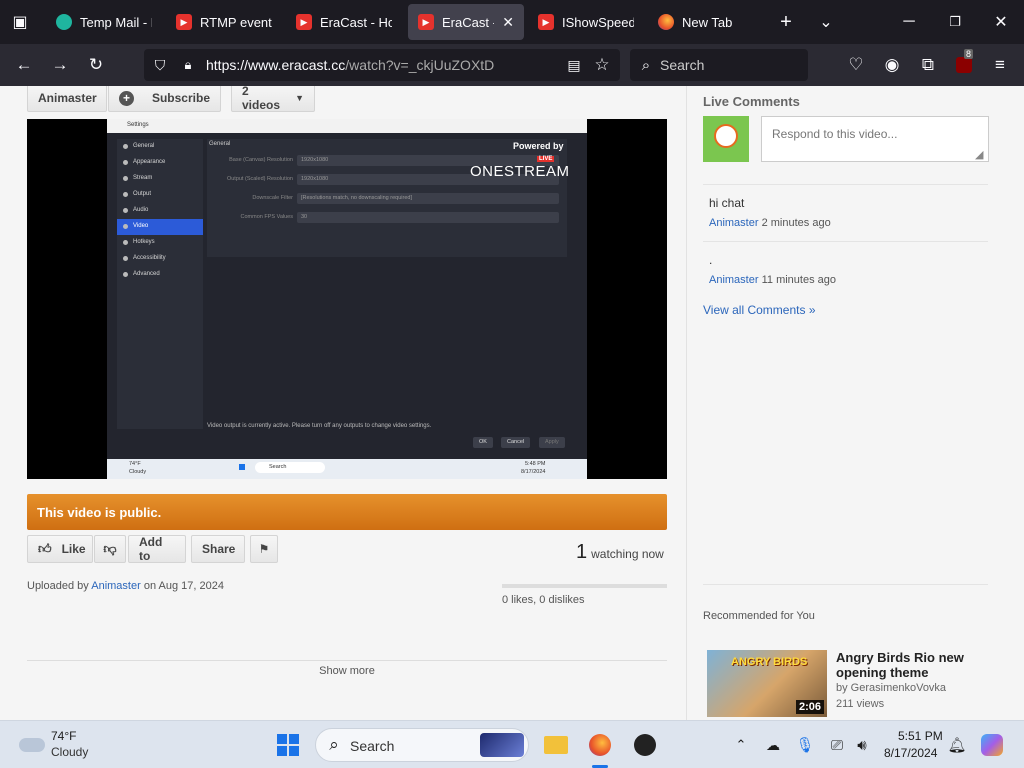 The height and width of the screenshot is (768, 1024). Describe the element at coordinates (466, 22) in the screenshot. I see `tab-eracast-live: ▶ EraCast - liv ✕` at that location.